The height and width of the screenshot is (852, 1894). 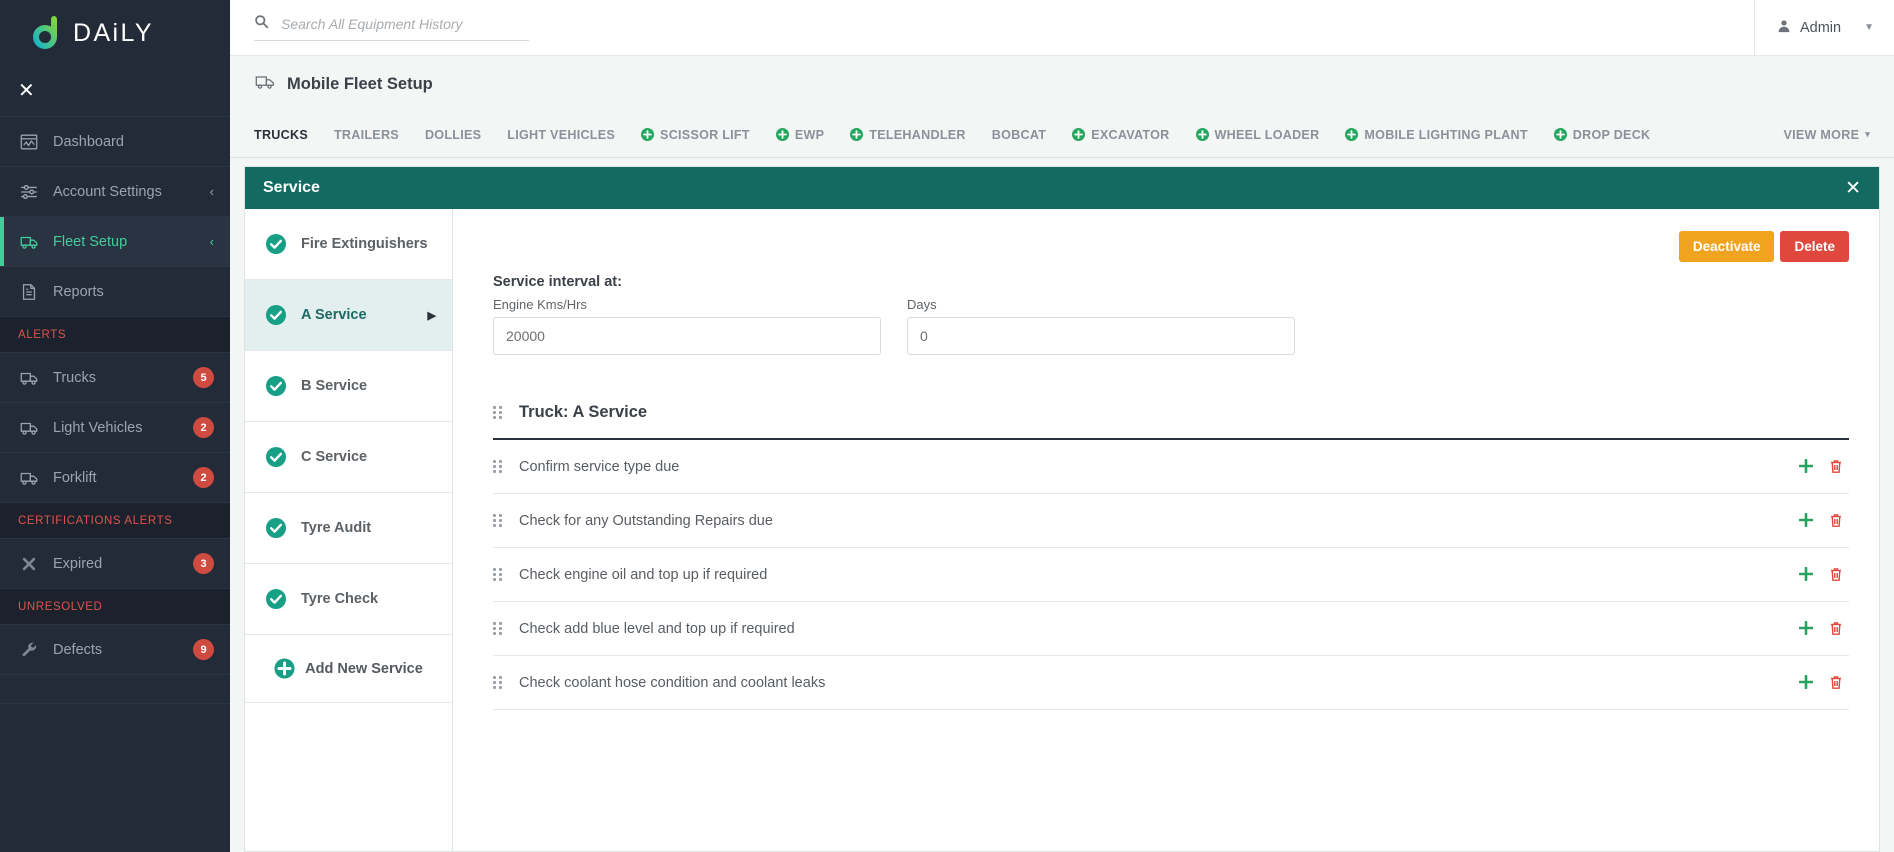 What do you see at coordinates (1784, 28) in the screenshot?
I see `user-icon` at bounding box center [1784, 28].